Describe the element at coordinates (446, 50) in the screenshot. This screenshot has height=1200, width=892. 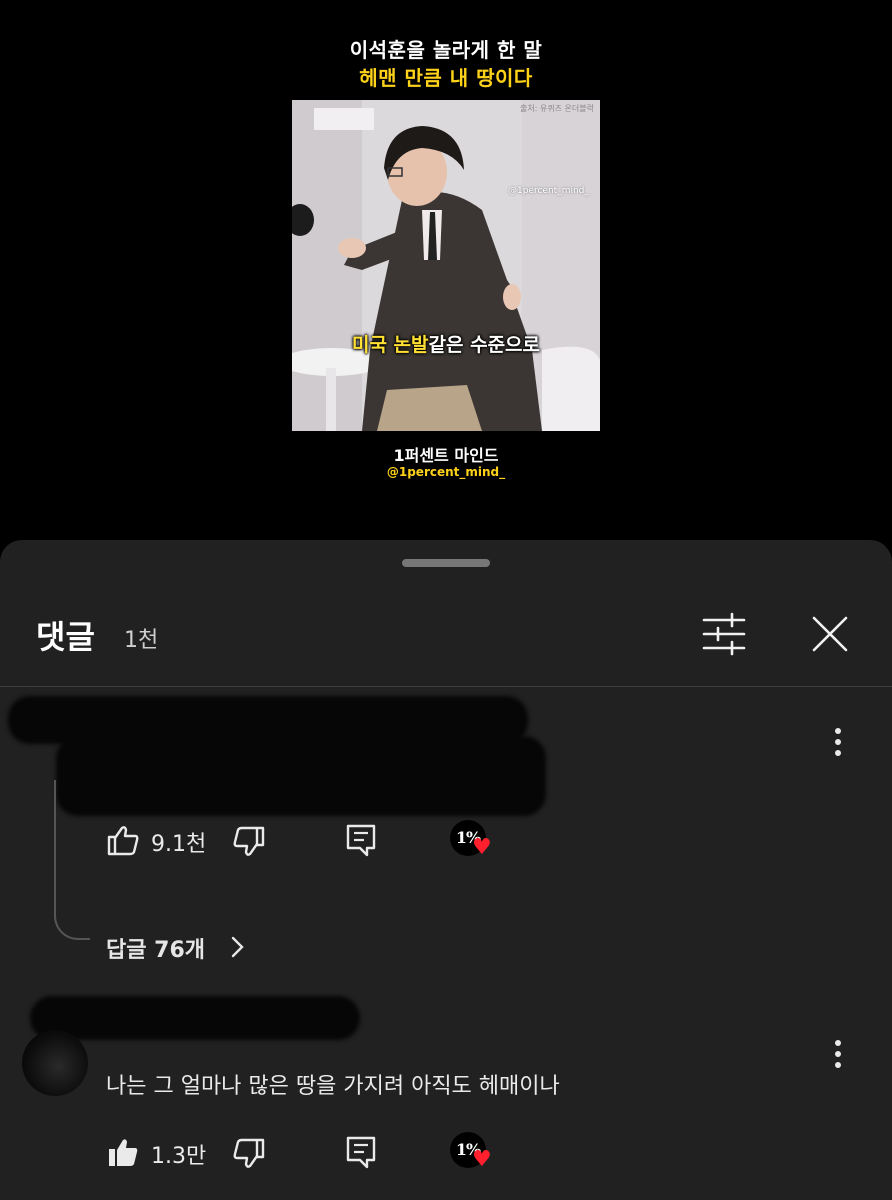
I see `video-overlay-title: 이석훈을 놀라게 한 말` at that location.